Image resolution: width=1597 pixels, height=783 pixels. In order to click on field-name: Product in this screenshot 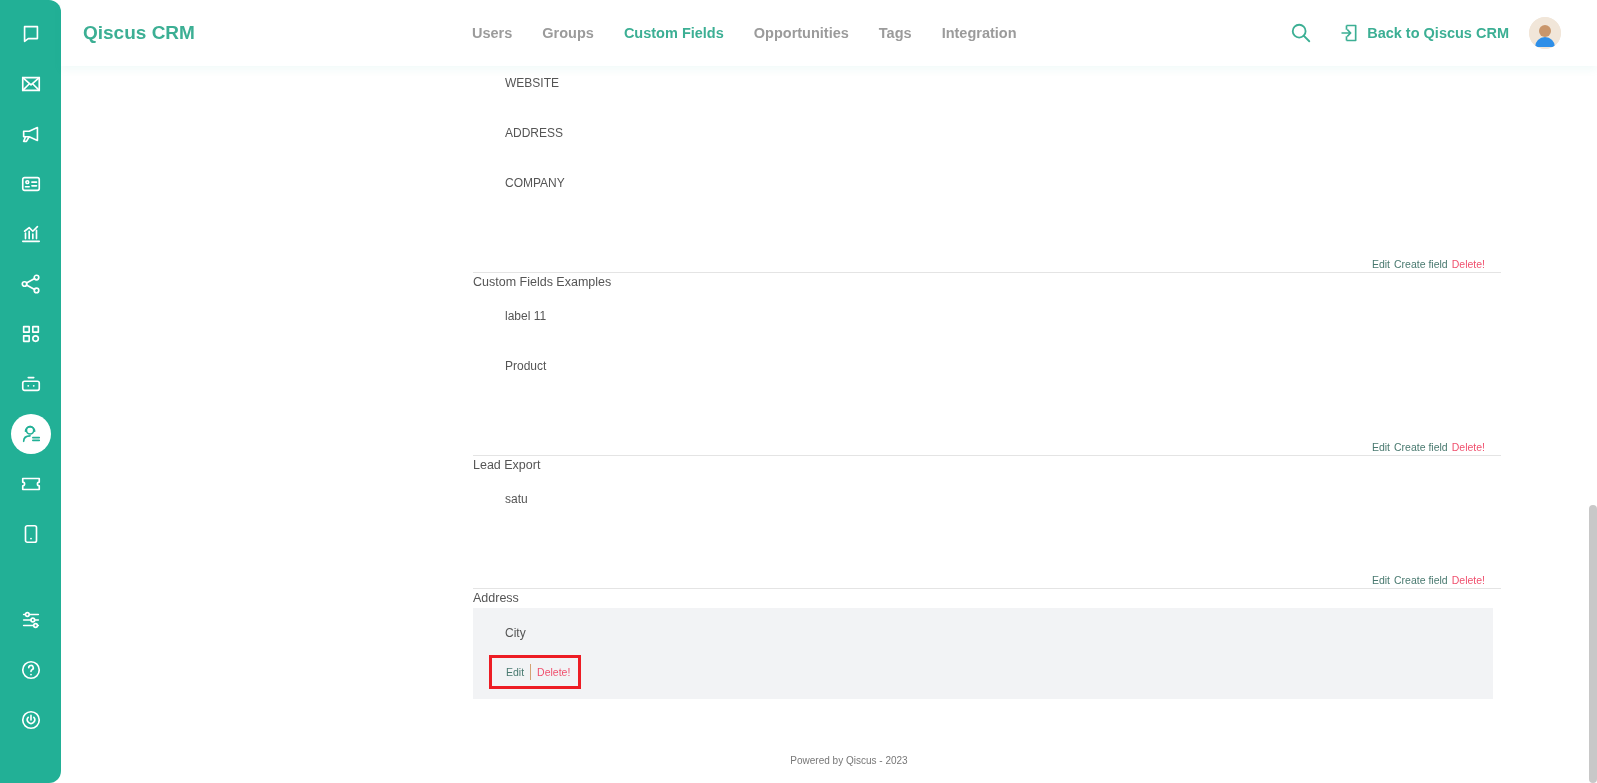, I will do `click(526, 366)`.